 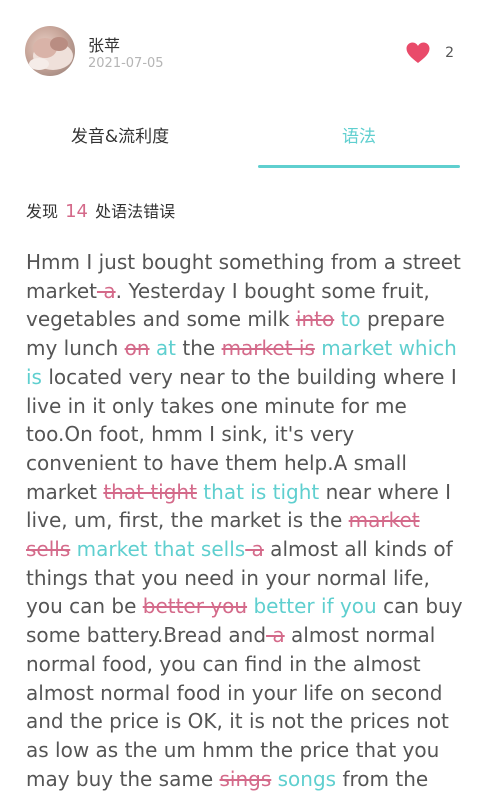 What do you see at coordinates (51, 53) in the screenshot?
I see `avatar-photo-icon` at bounding box center [51, 53].